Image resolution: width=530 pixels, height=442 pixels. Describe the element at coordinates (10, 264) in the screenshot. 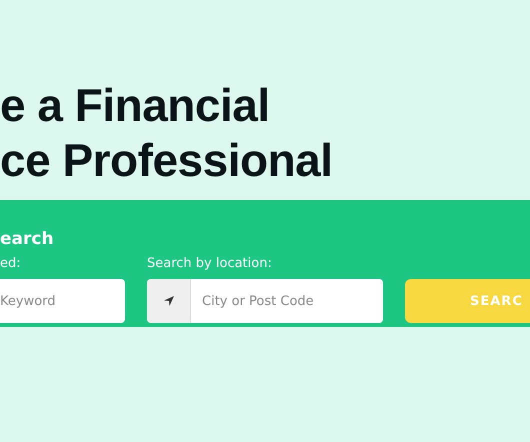

I see `field-label: ed:` at that location.